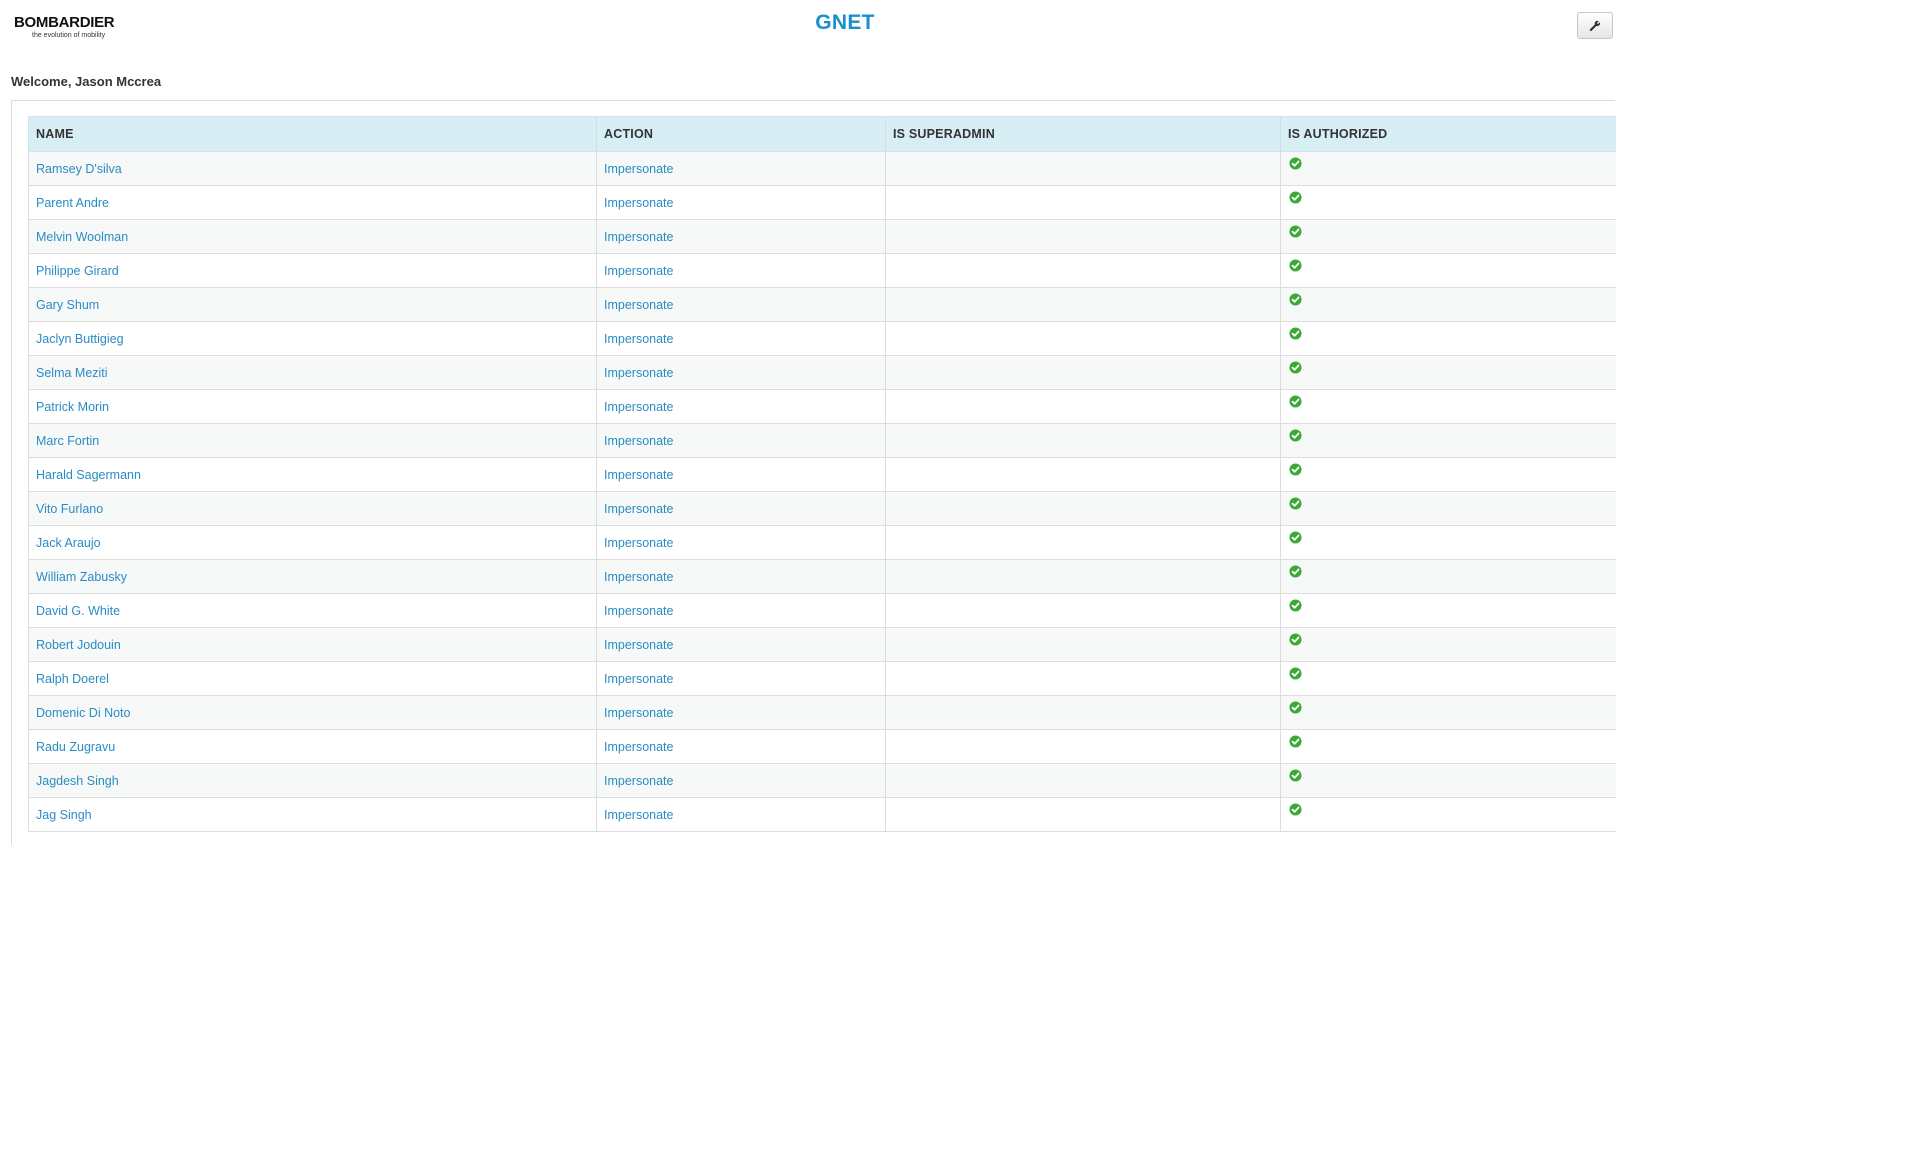  Describe the element at coordinates (72, 203) in the screenshot. I see `user-name-link: Parent Andre` at that location.